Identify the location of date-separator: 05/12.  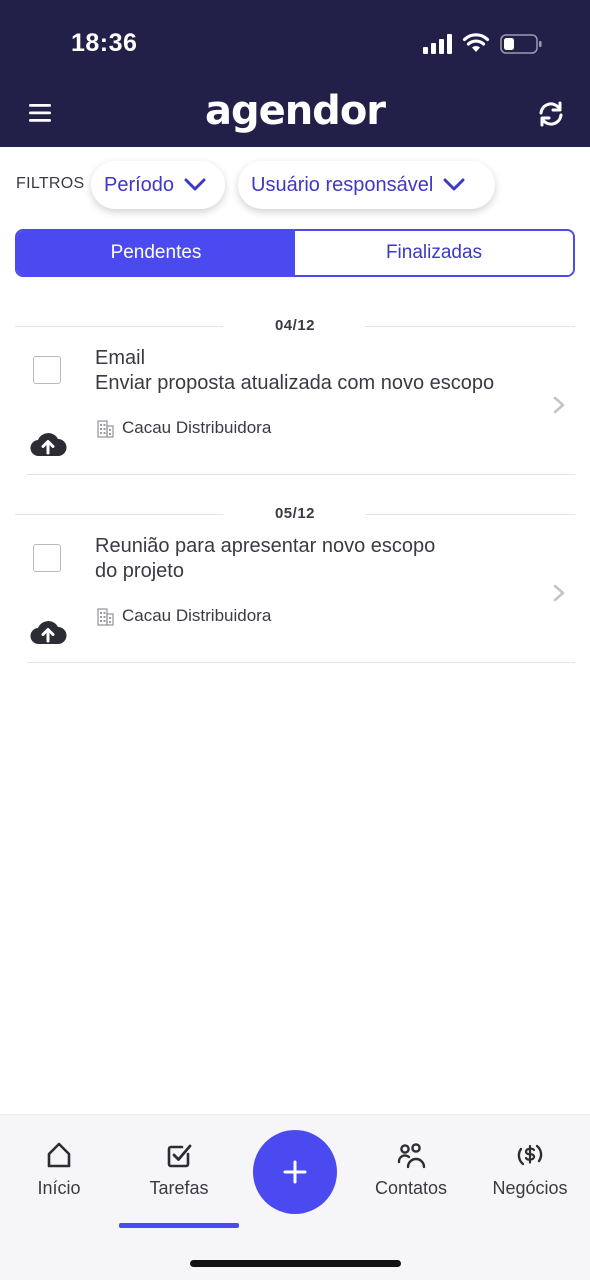
(295, 514).